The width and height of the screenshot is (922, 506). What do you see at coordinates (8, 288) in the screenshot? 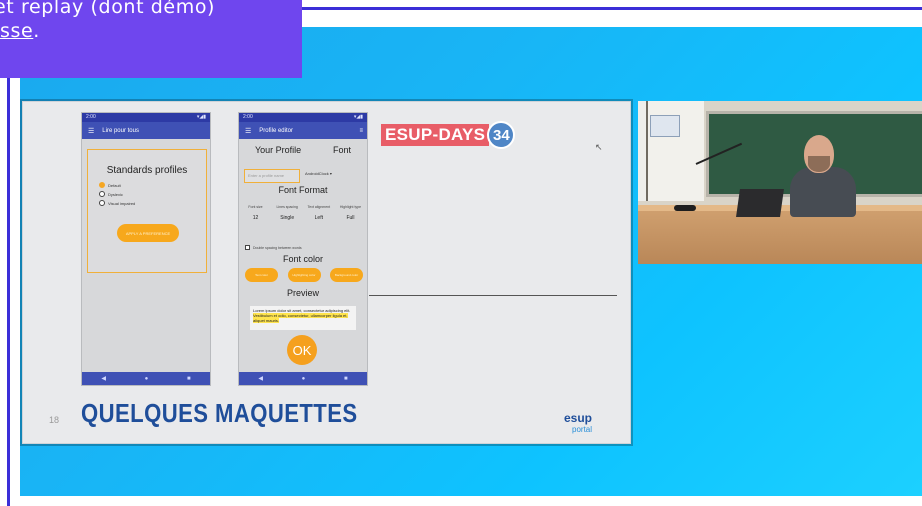
I see `left-rule` at bounding box center [8, 288].